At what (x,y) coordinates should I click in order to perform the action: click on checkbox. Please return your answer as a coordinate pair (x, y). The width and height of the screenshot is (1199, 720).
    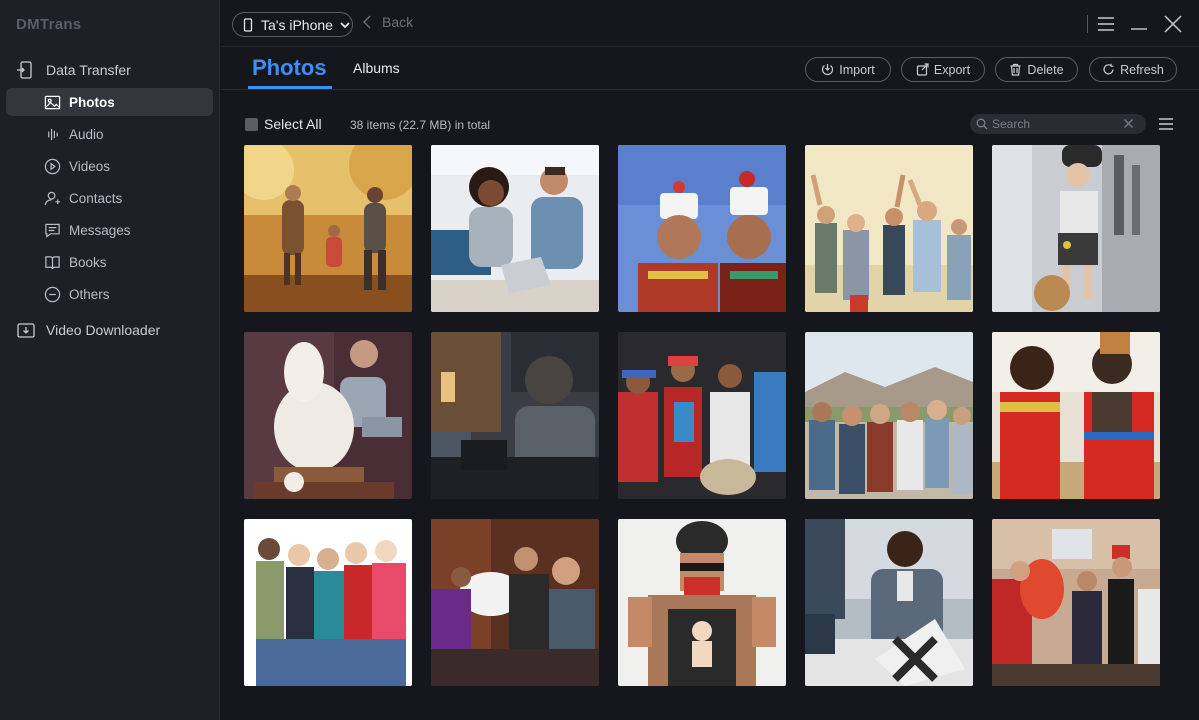
    Looking at the image, I should click on (251, 124).